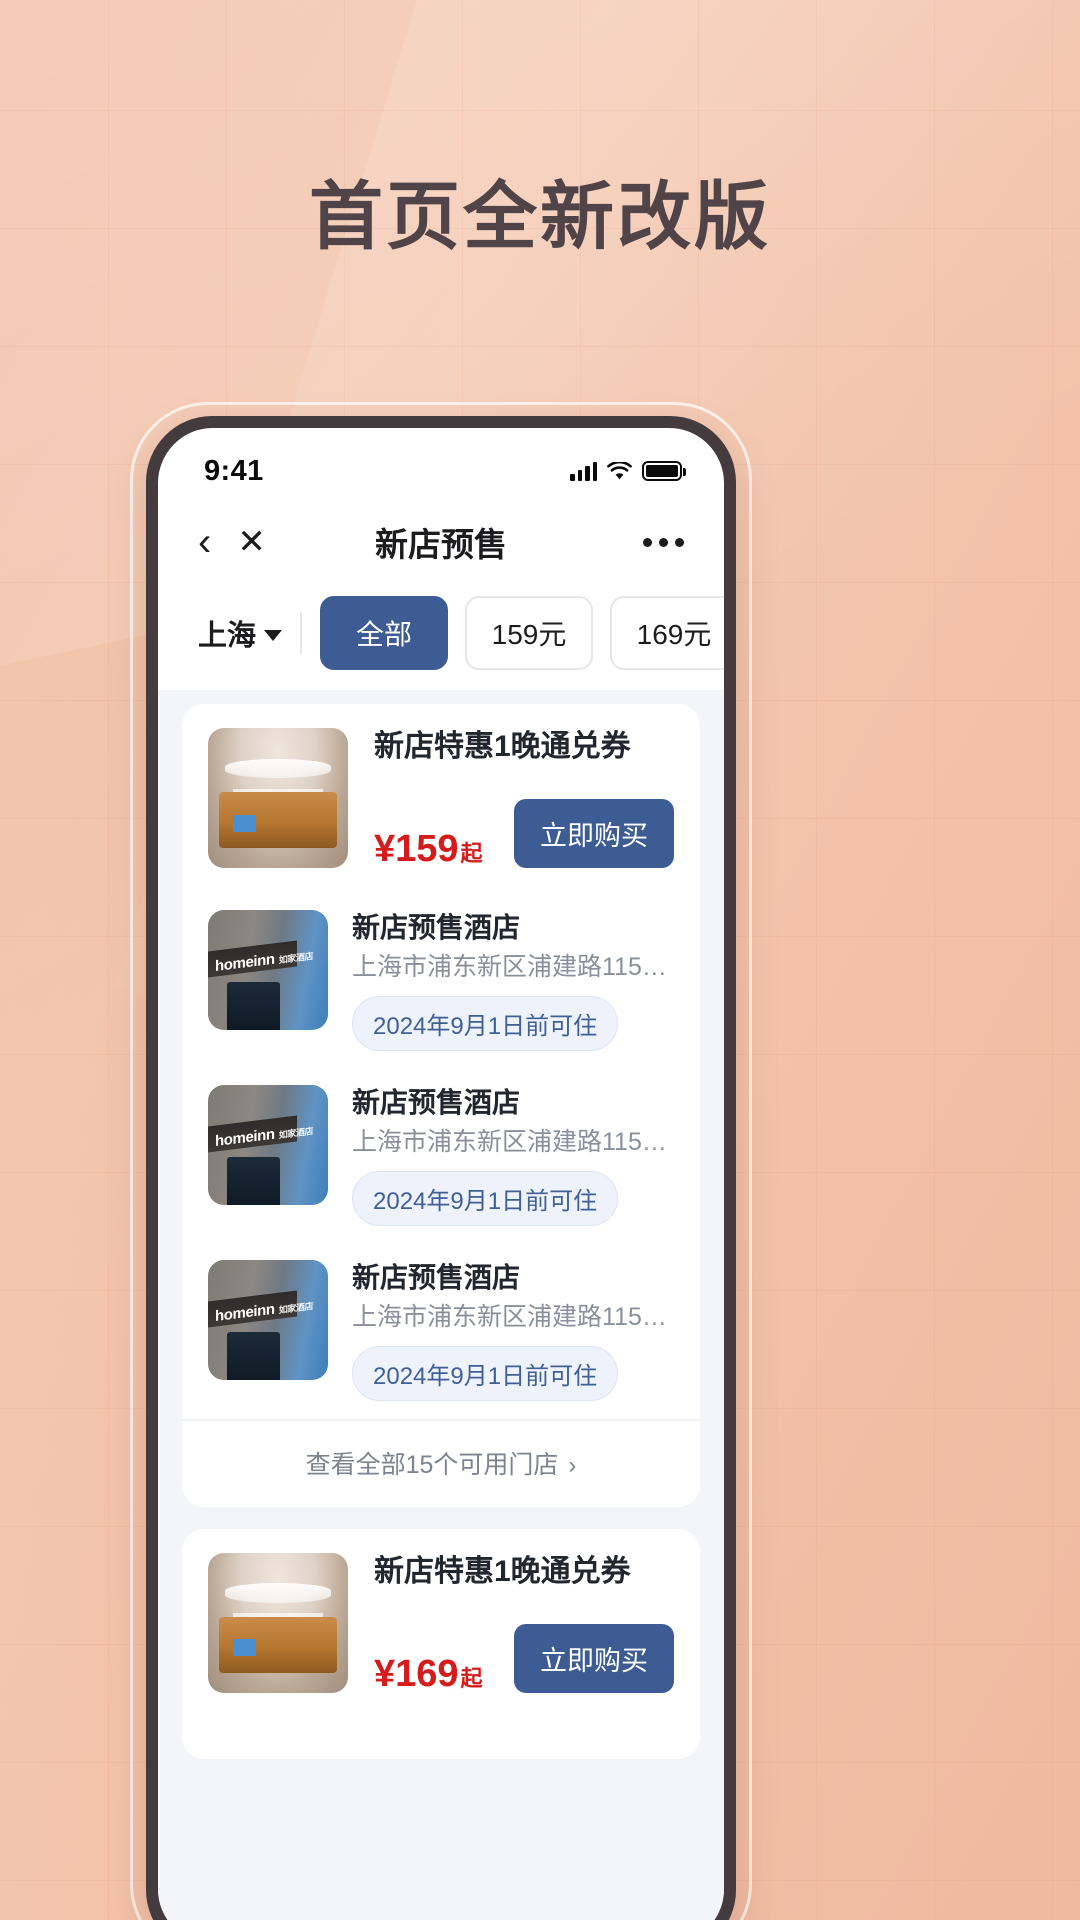 This screenshot has width=1080, height=1920. What do you see at coordinates (301, 633) in the screenshot?
I see `filter-divider` at bounding box center [301, 633].